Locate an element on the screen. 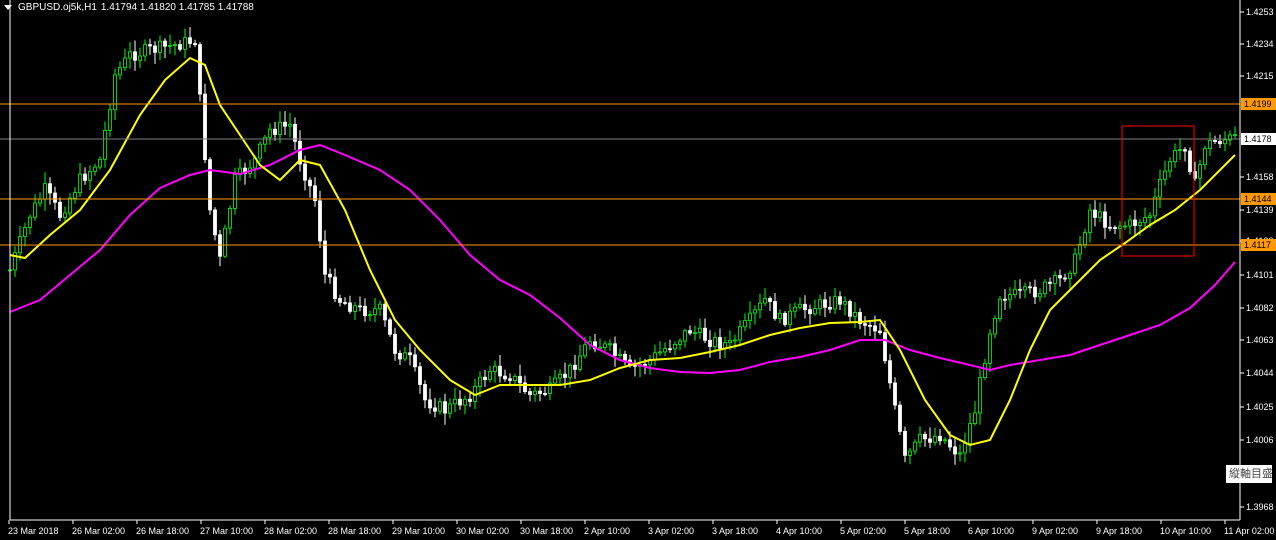 Image resolution: width=1276 pixels, height=540 pixels. time-tick-label: 3 Apr 02:00 is located at coordinates (671, 531).